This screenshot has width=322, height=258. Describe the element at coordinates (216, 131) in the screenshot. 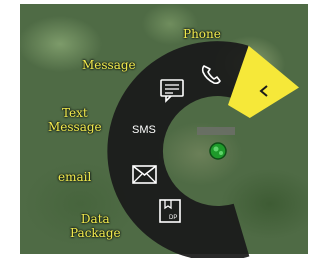

I see `center-indicator-bar` at that location.